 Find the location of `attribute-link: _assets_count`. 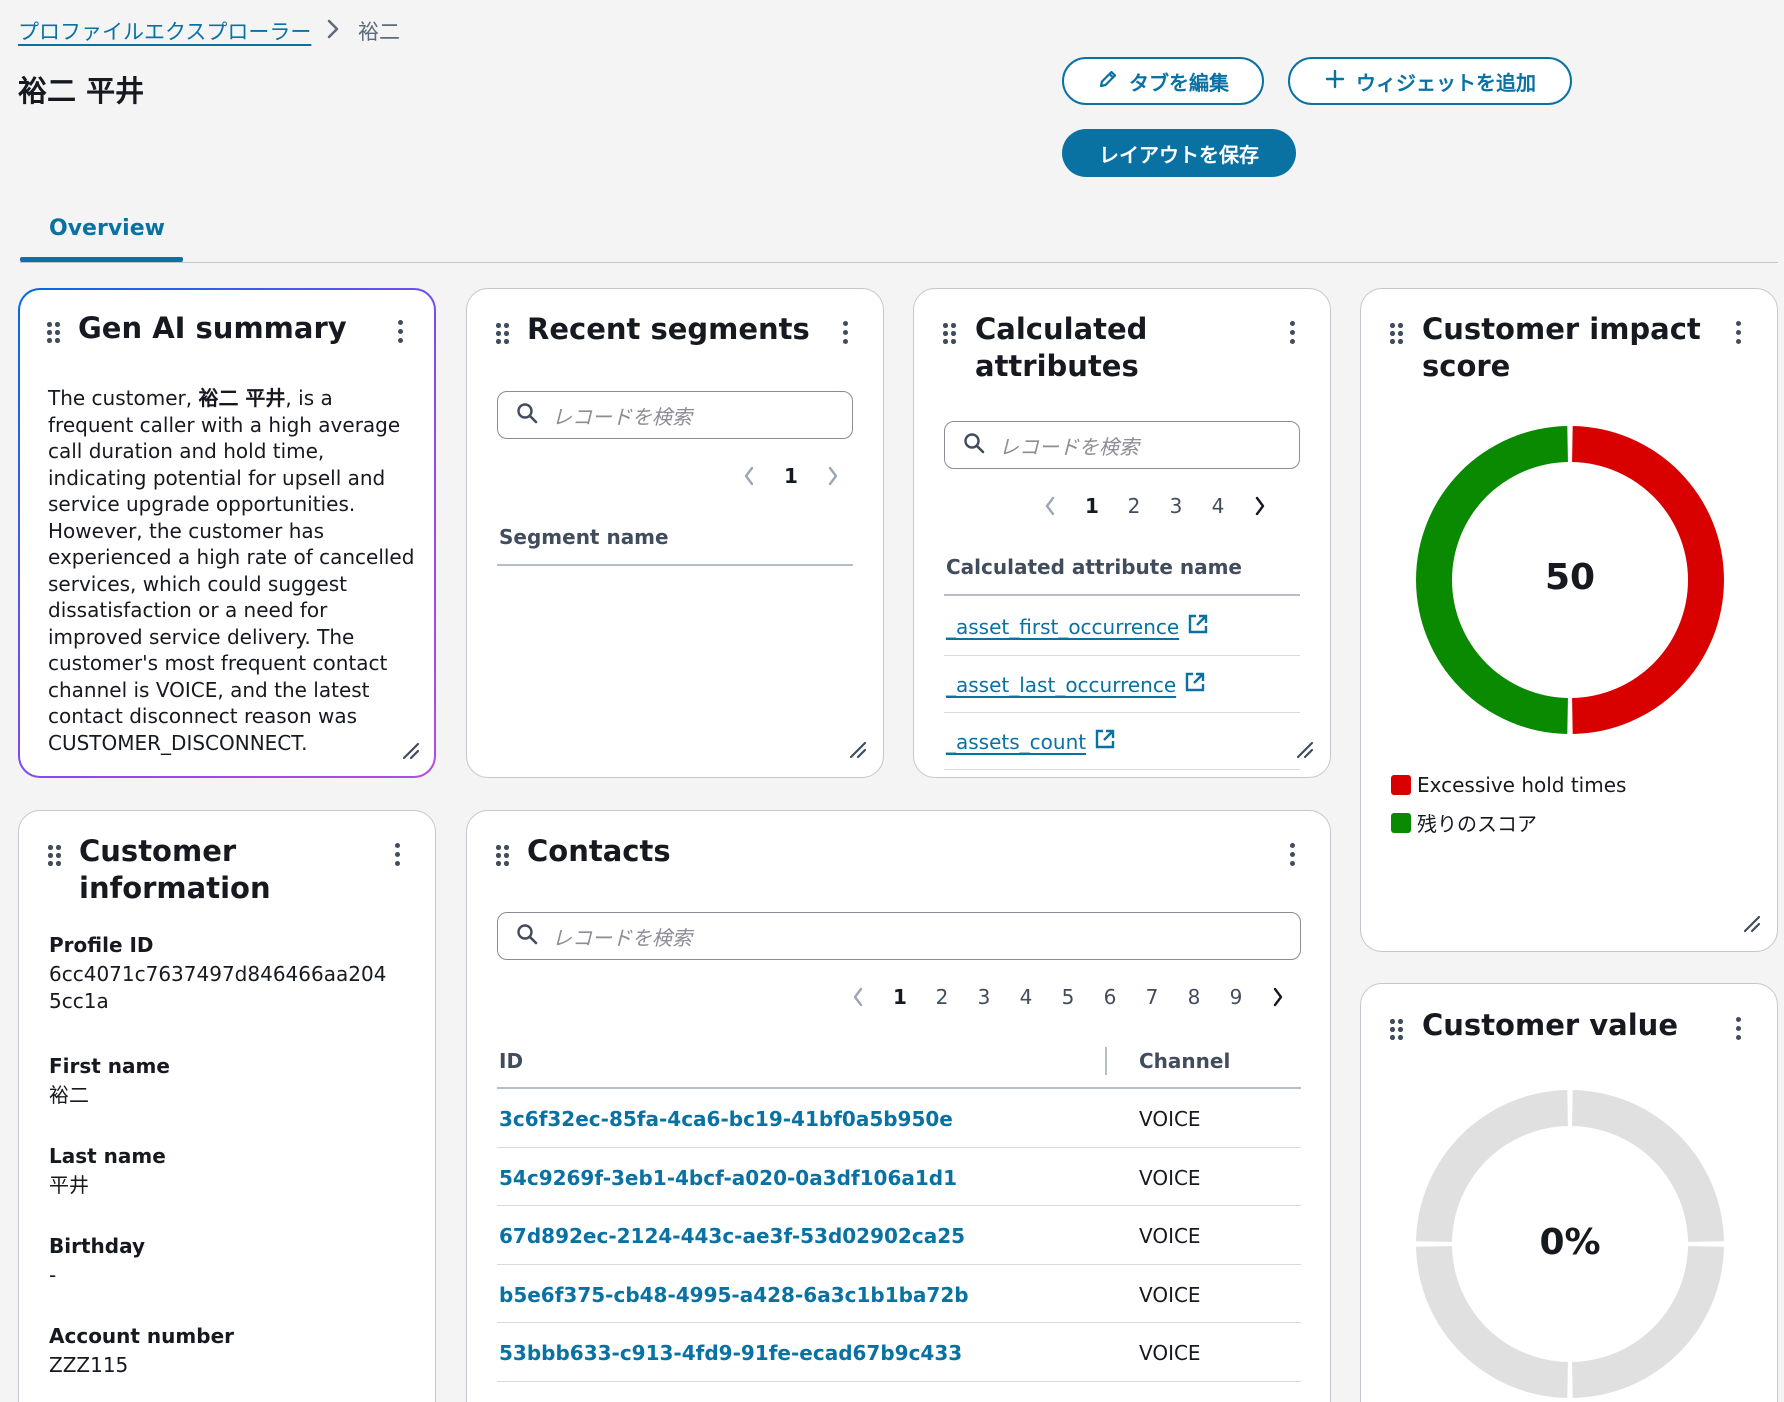

attribute-link: _assets_count is located at coordinates (1031, 741).